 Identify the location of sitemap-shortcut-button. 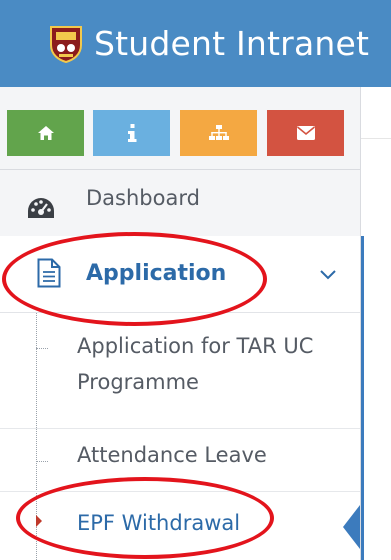
(218, 133).